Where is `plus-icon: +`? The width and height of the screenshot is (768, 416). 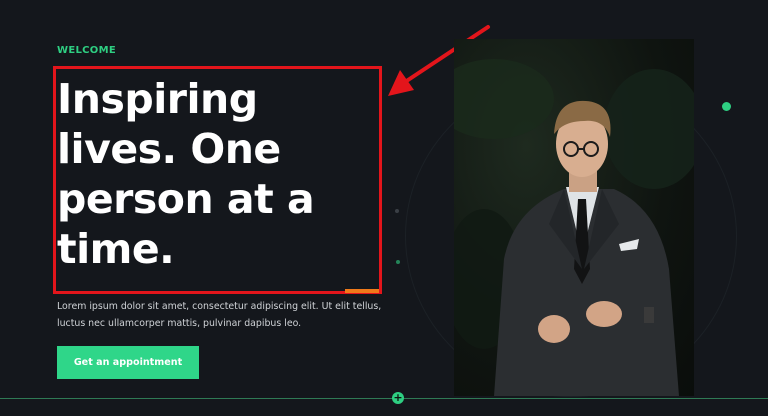
plus-icon: + is located at coordinates (398, 398).